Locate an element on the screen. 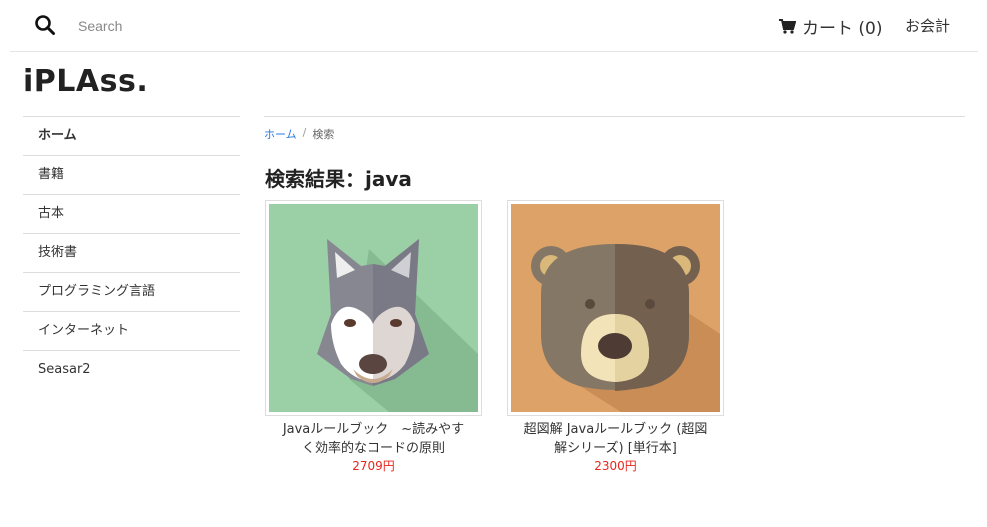 This screenshot has height=527, width=987. sidebar-item-home: ホーム is located at coordinates (131, 135).